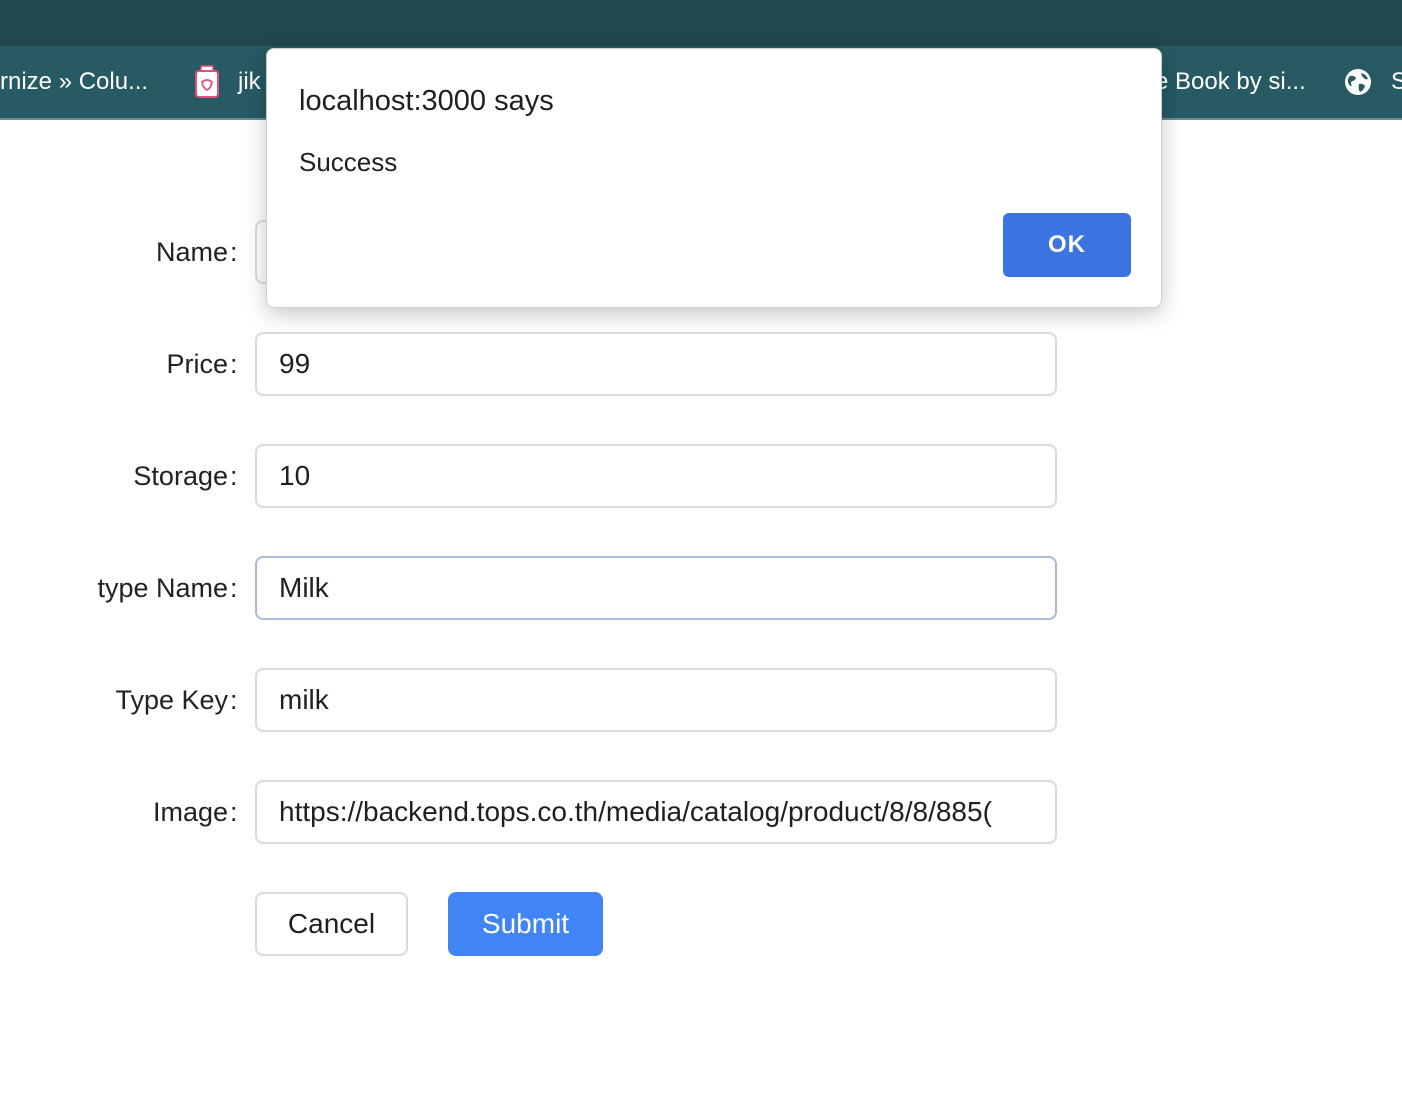  I want to click on dialog-message: Success, so click(348, 162).